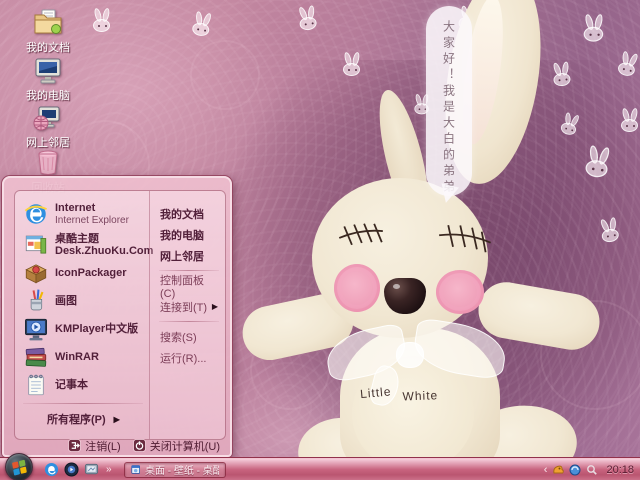 Image resolution: width=640 pixels, height=480 pixels. I want to click on menu-item-network-places: 网上邻居, so click(189, 255).